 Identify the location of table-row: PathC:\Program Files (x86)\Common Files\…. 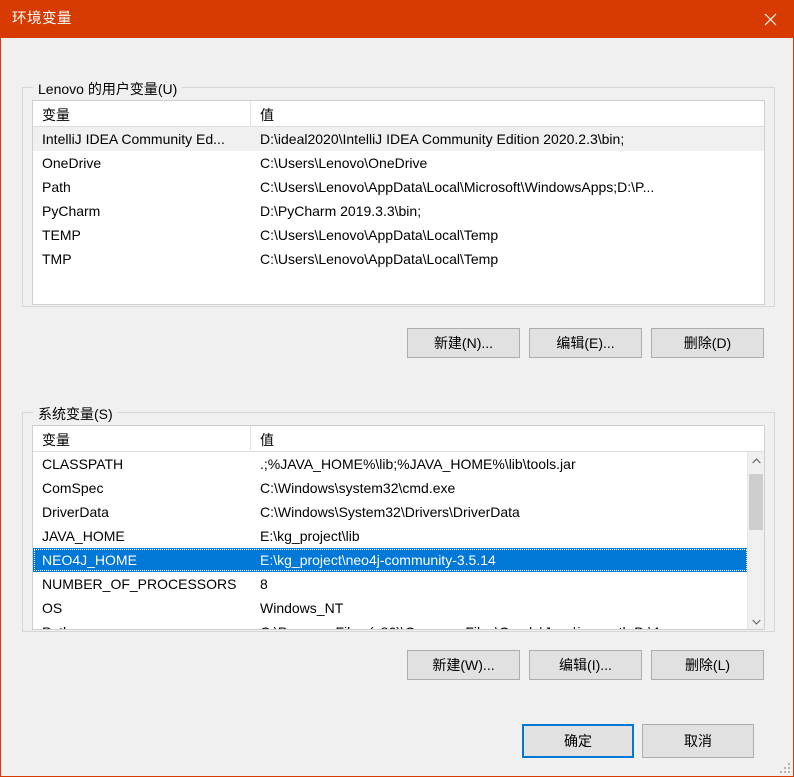
(390, 624).